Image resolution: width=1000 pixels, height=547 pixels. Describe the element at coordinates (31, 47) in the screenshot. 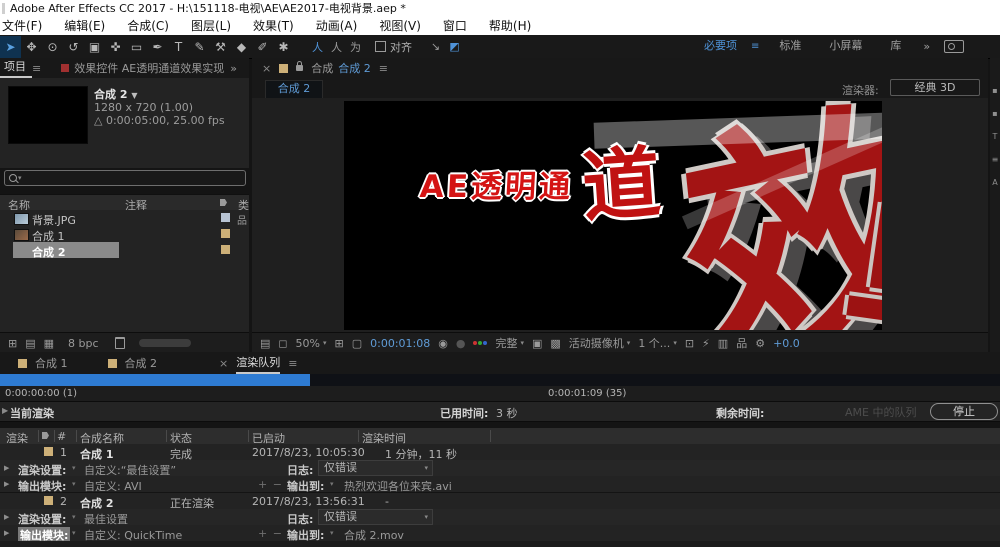

I see `hand-tool-icon: ✥` at that location.